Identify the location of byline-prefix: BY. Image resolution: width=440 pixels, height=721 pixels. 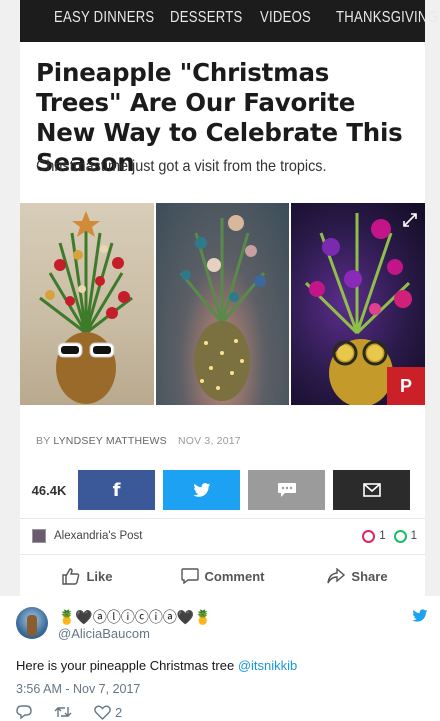
(43, 441).